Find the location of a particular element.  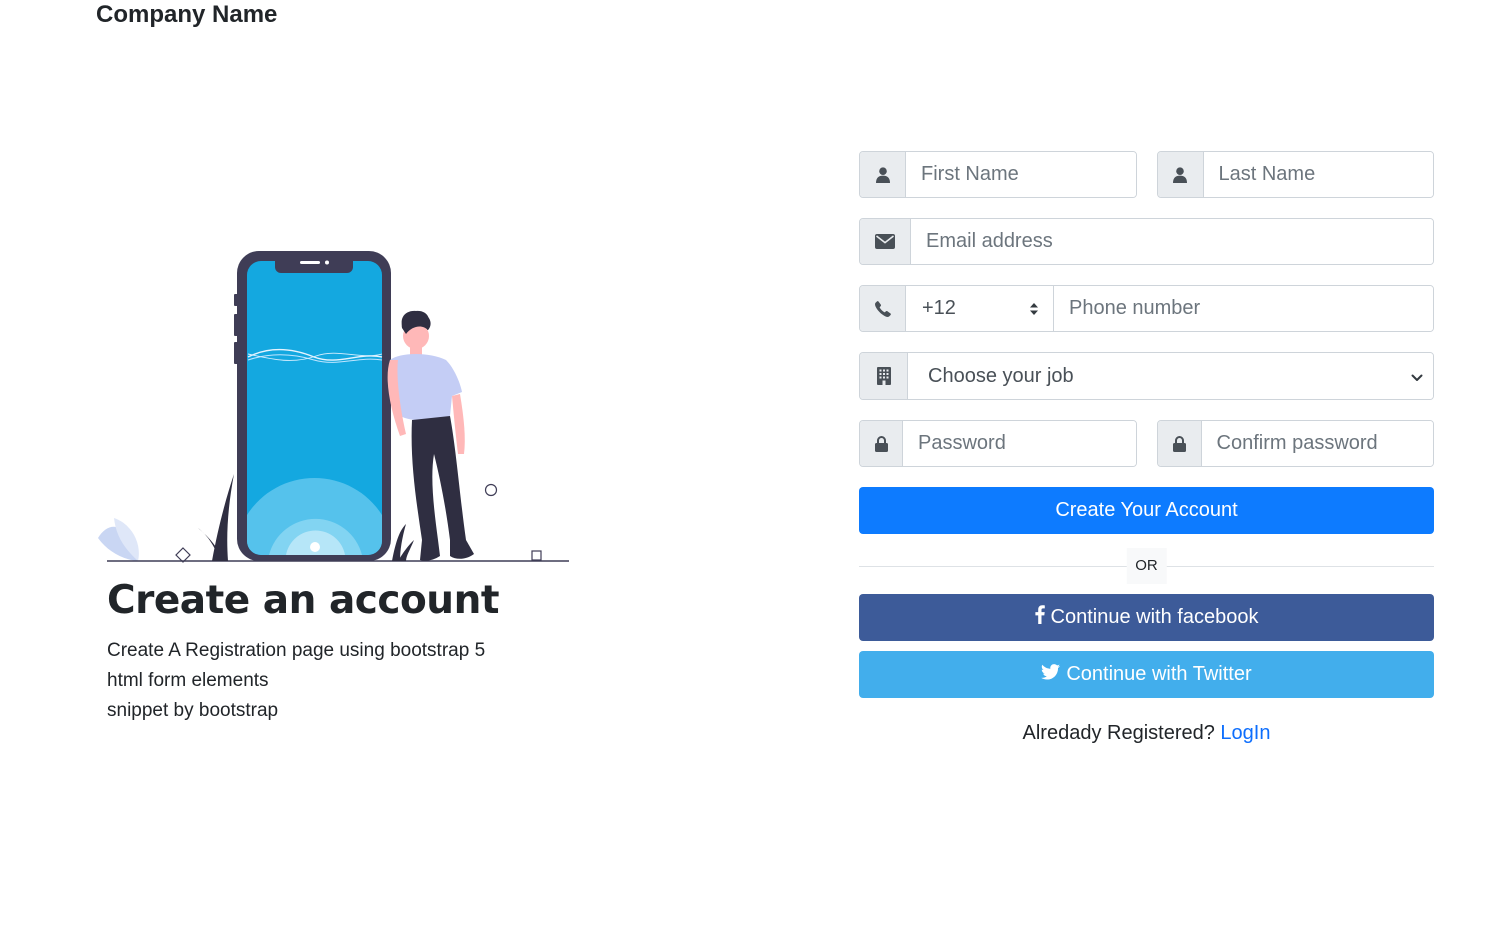

or-divider: OR is located at coordinates (1146, 566).